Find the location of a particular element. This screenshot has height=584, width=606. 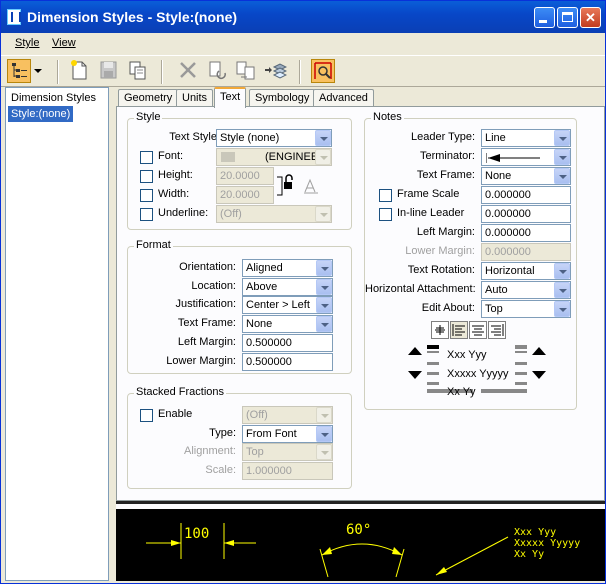

height-field: 20.0000 is located at coordinates (245, 176).